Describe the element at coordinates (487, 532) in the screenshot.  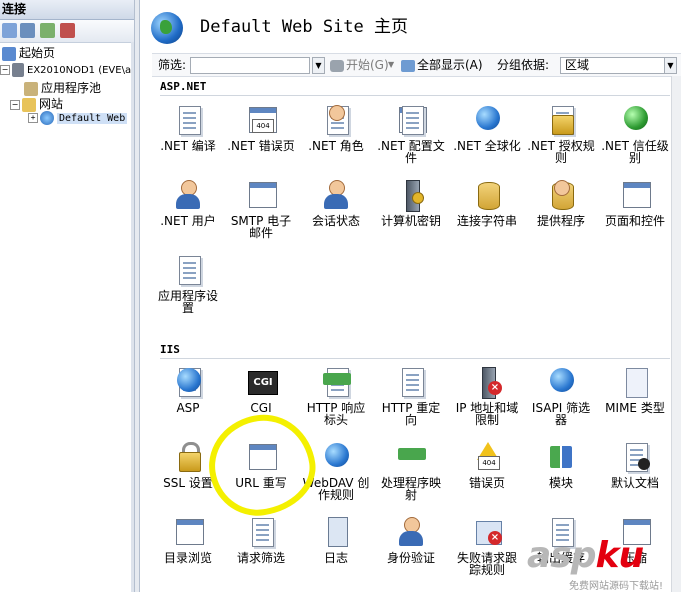
I see `failed-request-icon: ×` at that location.